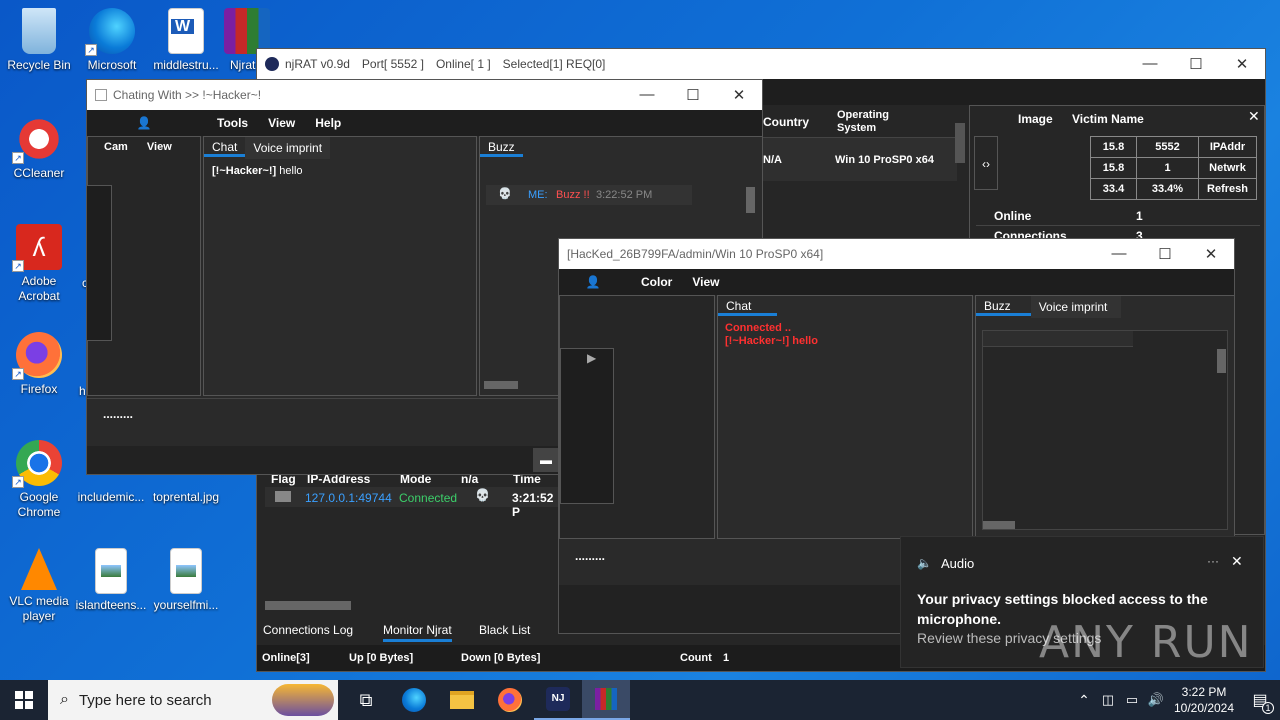 Image resolution: width=1280 pixels, height=720 pixels. Describe the element at coordinates (1167, 168) in the screenshot. I see `stat-cell: 1` at that location.